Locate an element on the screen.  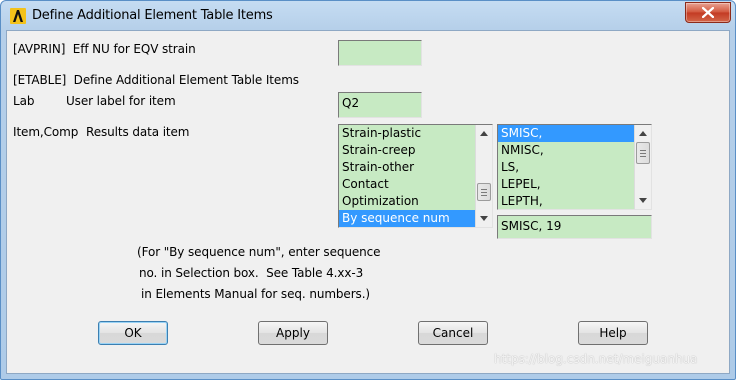
lab-input: Q2 is located at coordinates (380, 105).